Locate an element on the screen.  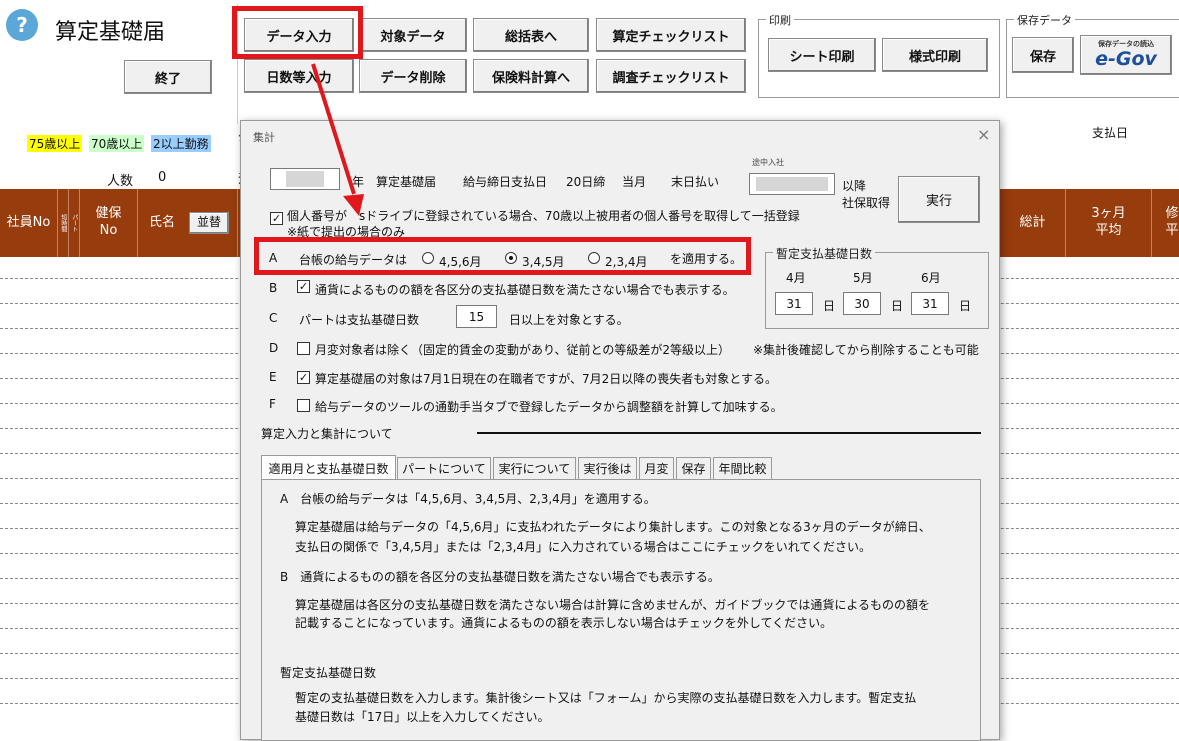
annotation-arrow-line is located at coordinates (333, 129).